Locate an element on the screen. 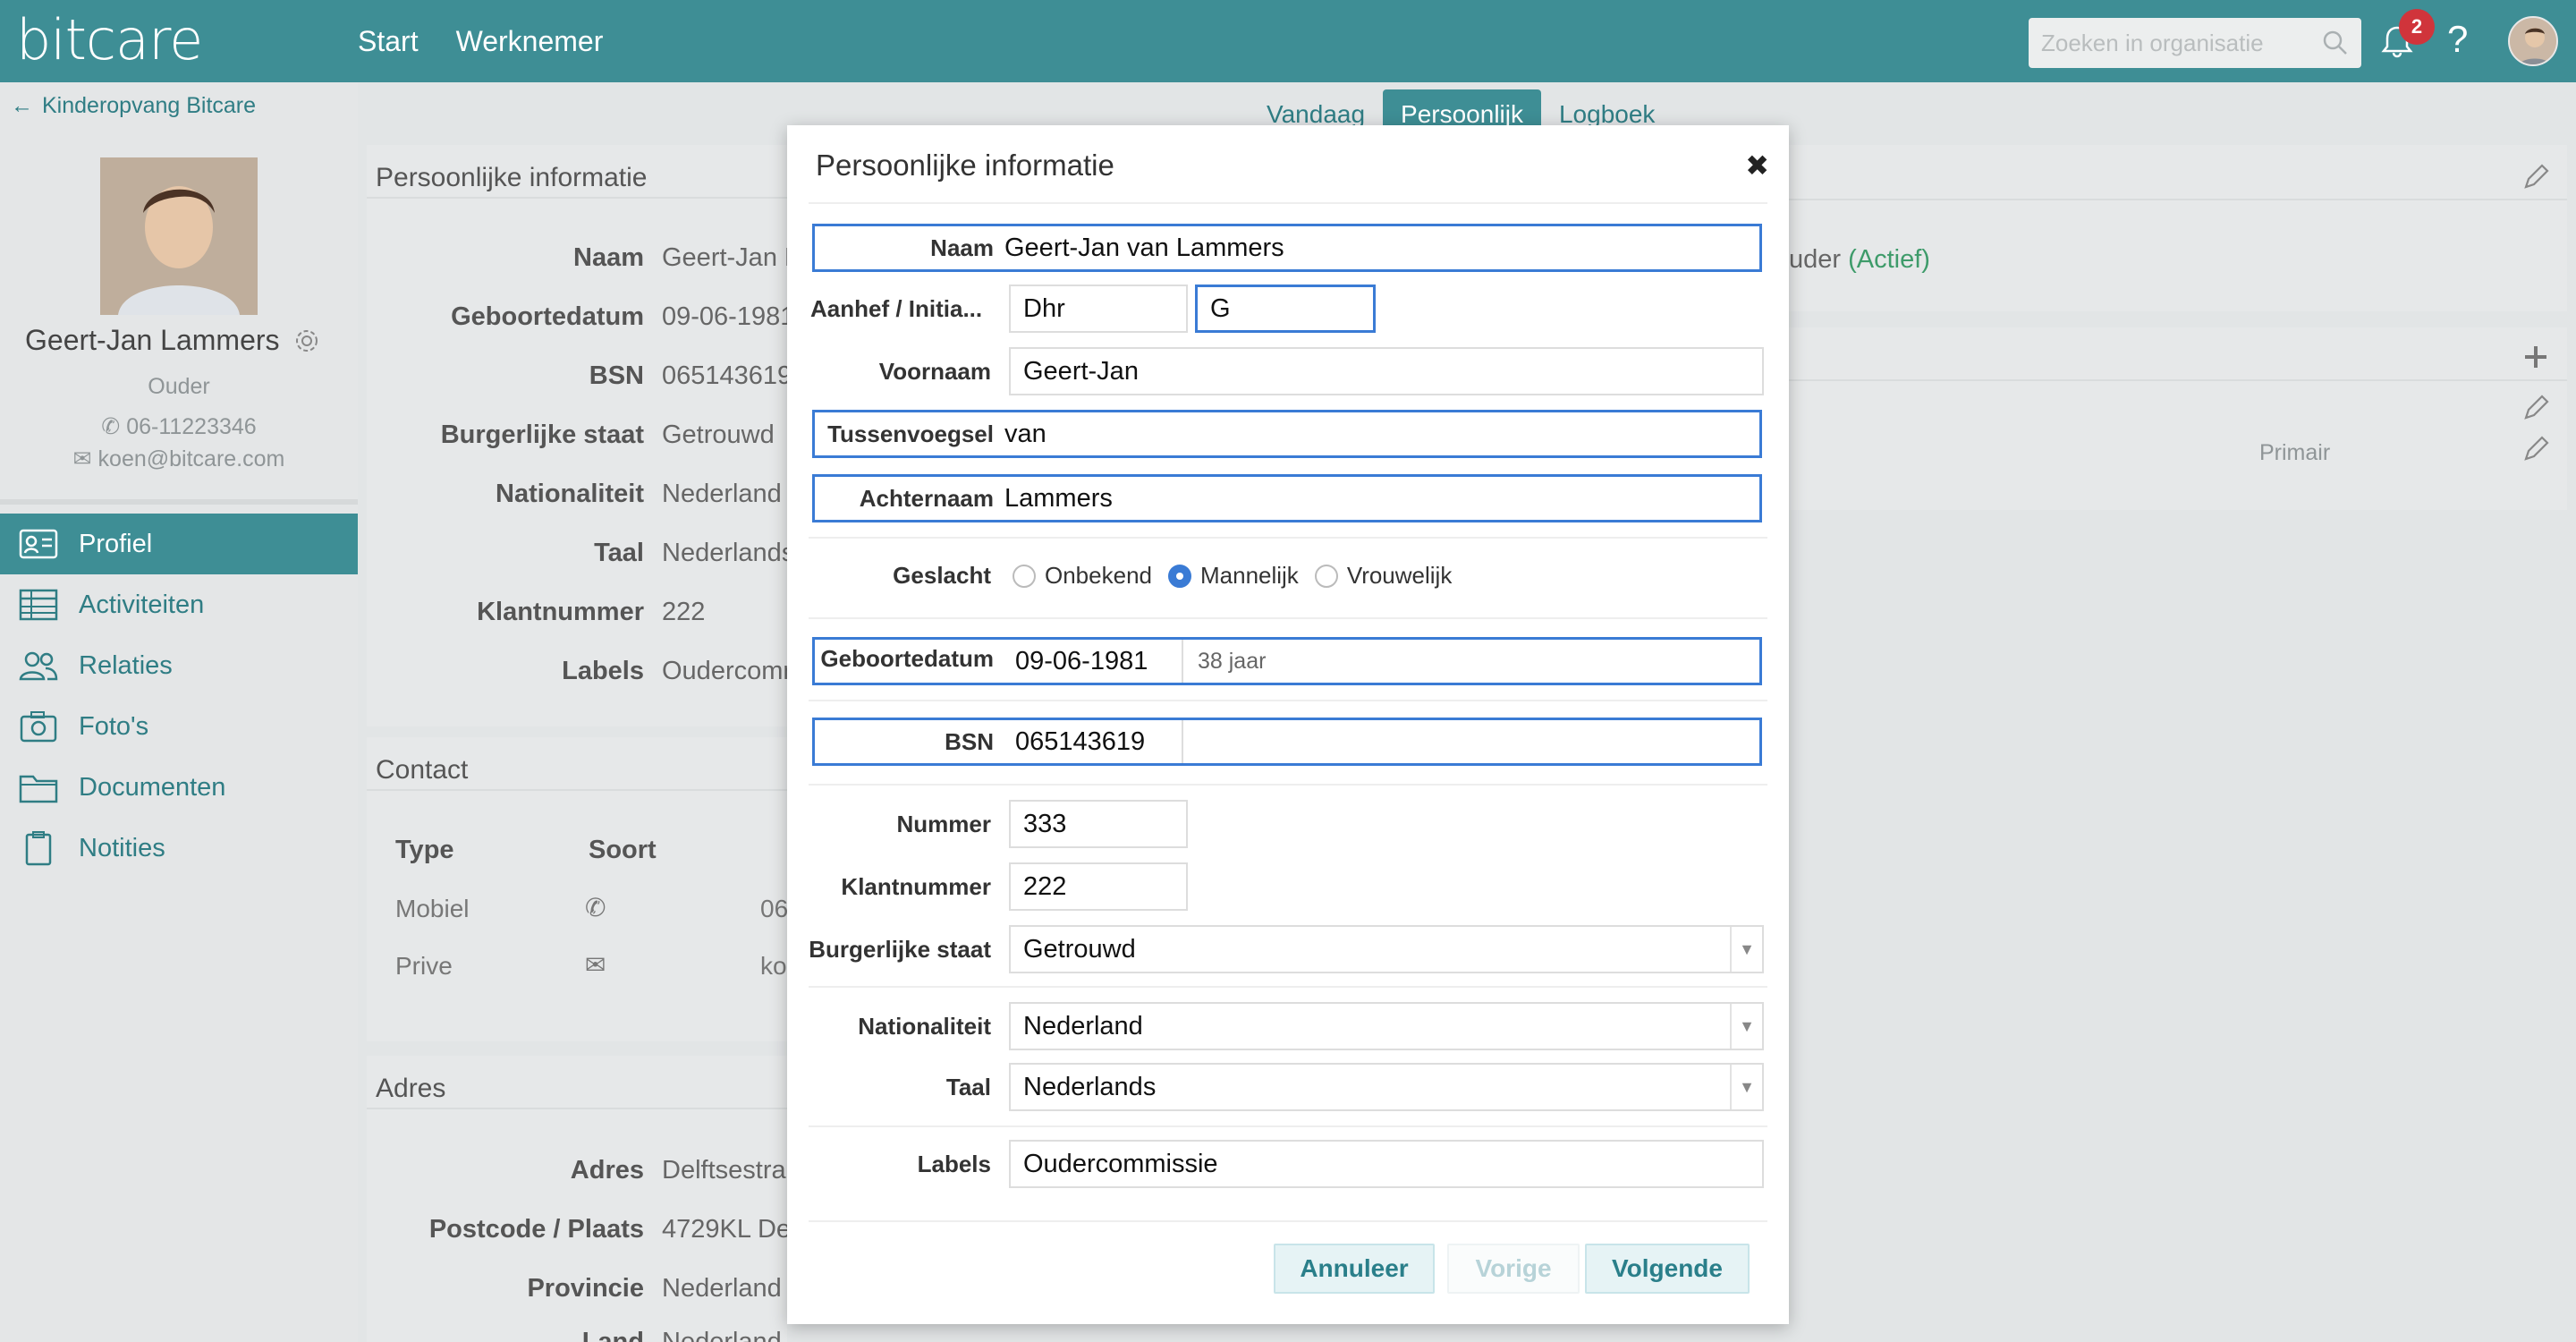 The image size is (2576, 1342). kv-value-labels: Oudercomm is located at coordinates (733, 671).